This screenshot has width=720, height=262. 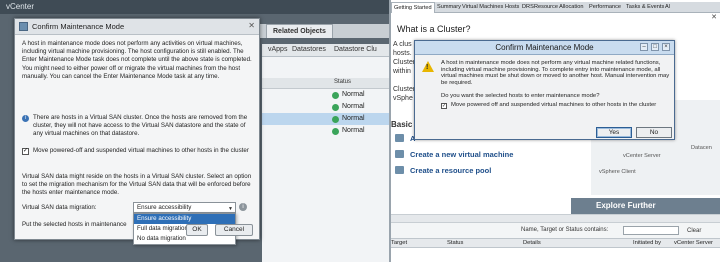 What do you see at coordinates (693, 243) in the screenshot?
I see `column-vcenter-server: vCenter Server` at bounding box center [693, 243].